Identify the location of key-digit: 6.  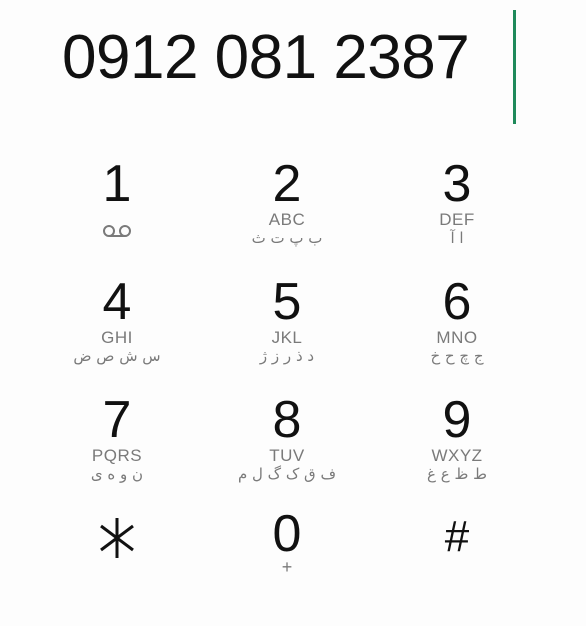
(457, 302).